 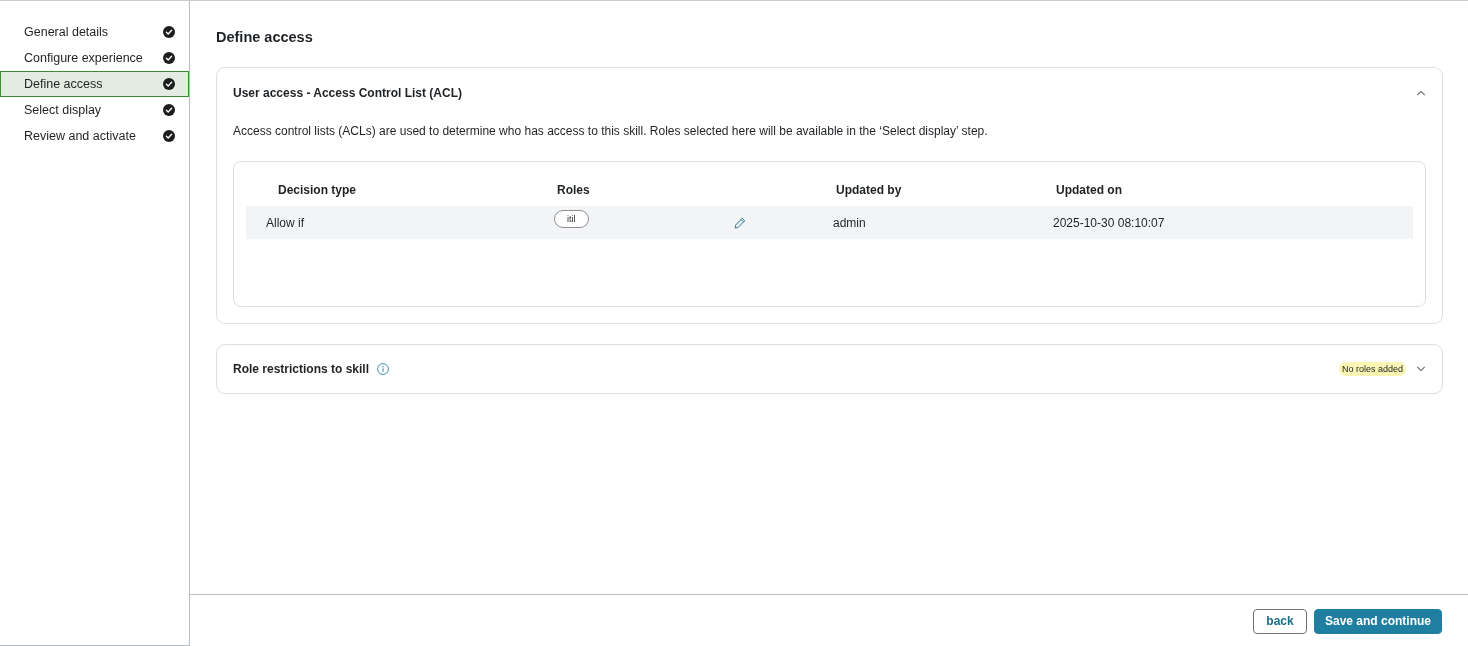 I want to click on column-header: Roles, so click(x=573, y=190).